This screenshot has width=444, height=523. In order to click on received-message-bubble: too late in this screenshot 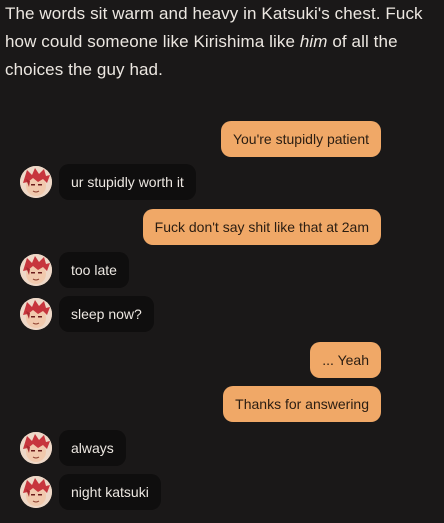, I will do `click(94, 270)`.